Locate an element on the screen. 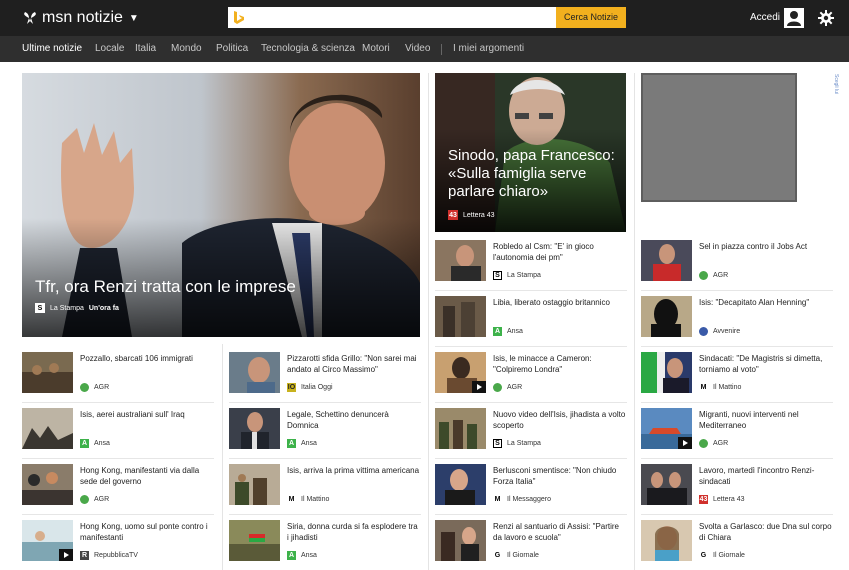  news-headline: Sel in piazza contro il Jobs Act is located at coordinates (753, 246).